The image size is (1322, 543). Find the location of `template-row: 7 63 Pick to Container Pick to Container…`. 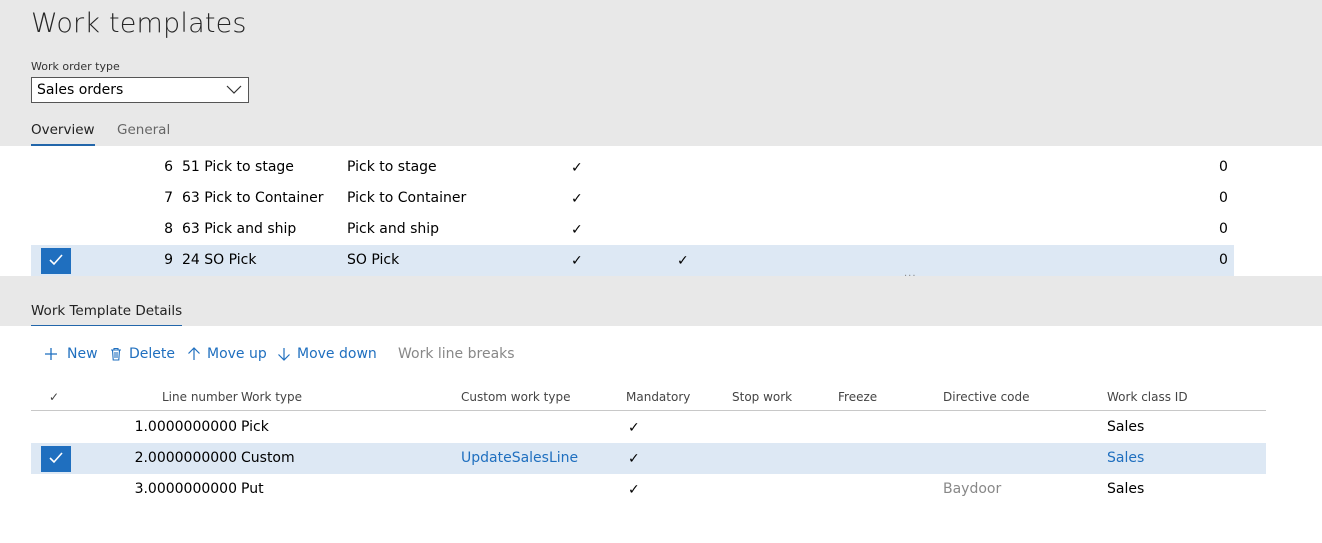

template-row: 7 63 Pick to Container Pick to Container… is located at coordinates (632, 198).